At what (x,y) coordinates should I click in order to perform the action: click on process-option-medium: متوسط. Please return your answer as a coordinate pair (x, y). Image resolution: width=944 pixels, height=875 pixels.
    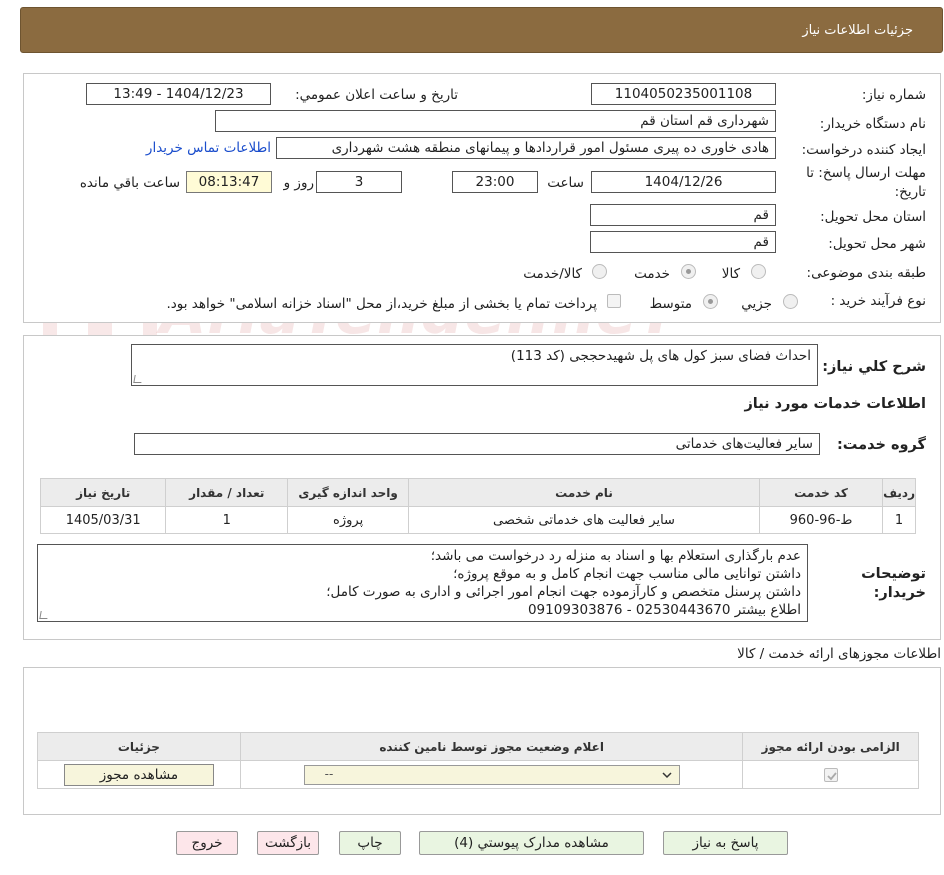
    Looking at the image, I should click on (670, 304).